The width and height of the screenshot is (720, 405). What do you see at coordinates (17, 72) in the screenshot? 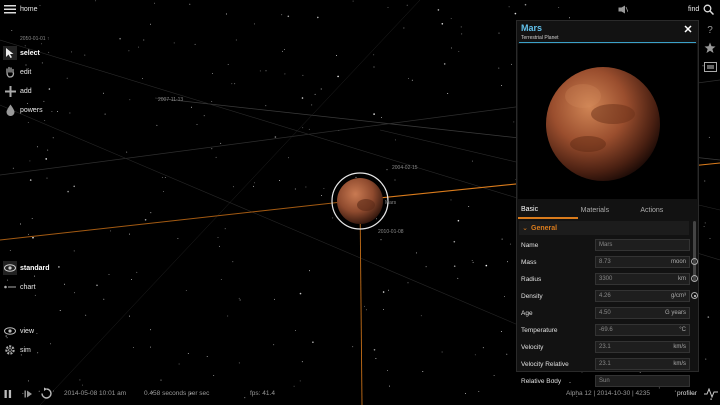
I see `menu-edit: edit` at bounding box center [17, 72].